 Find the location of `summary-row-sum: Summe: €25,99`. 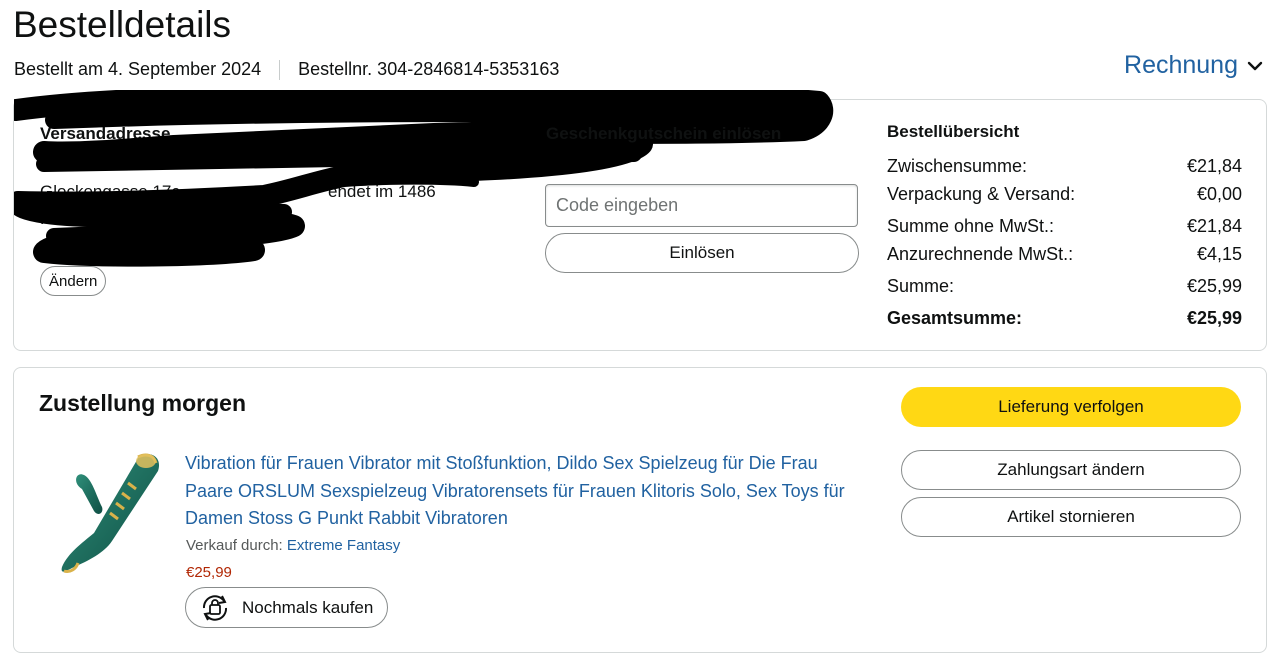

summary-row-sum: Summe: €25,99 is located at coordinates (1064, 286).